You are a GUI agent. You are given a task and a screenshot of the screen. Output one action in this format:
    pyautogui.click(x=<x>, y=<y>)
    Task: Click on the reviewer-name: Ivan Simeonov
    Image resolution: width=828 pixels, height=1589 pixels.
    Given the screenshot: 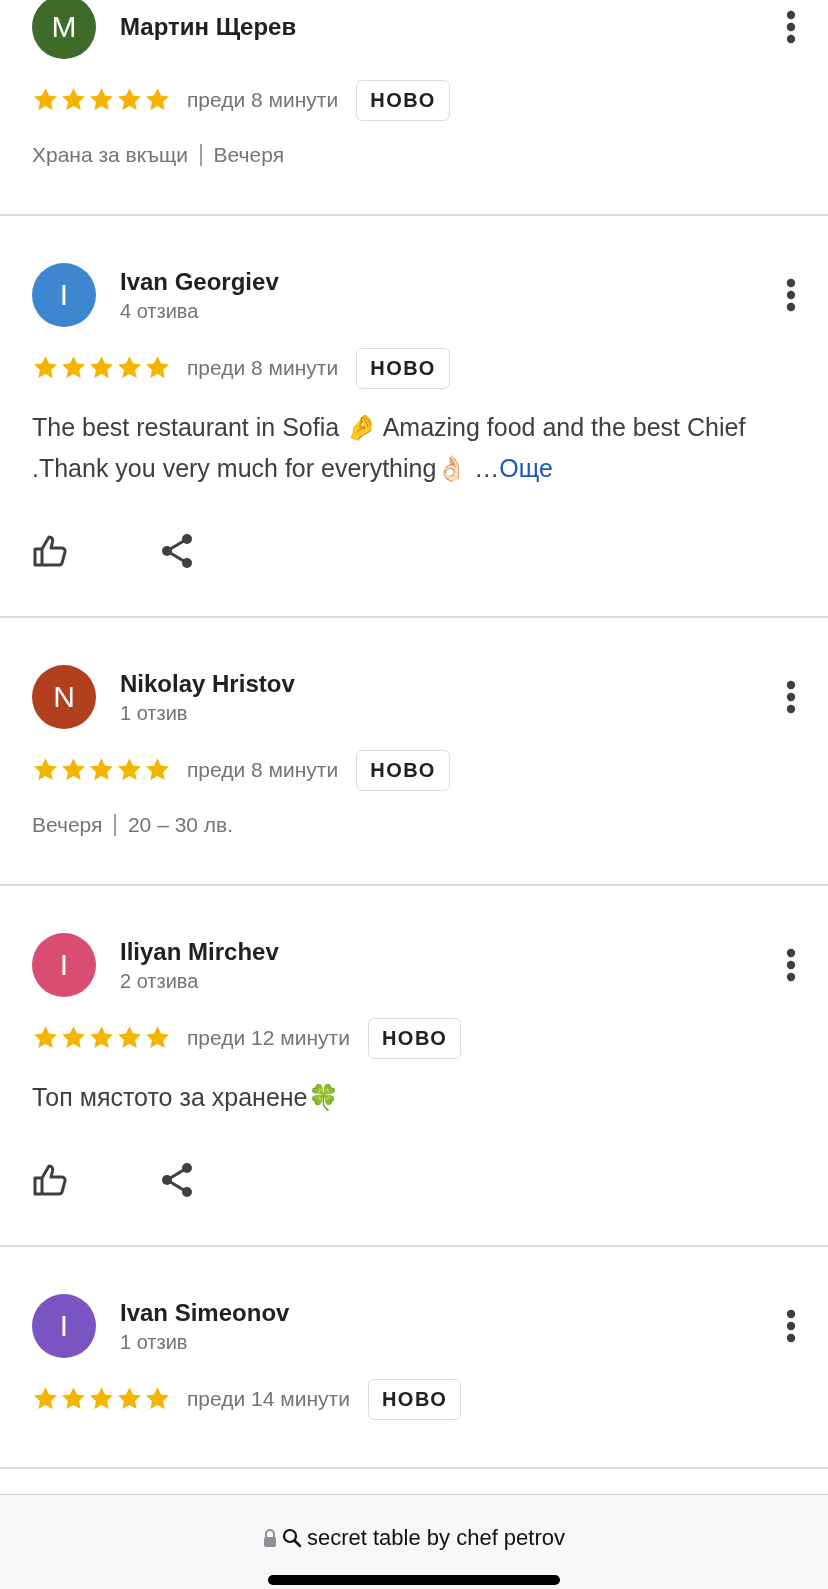 What is the action you would take?
    pyautogui.click(x=205, y=1312)
    